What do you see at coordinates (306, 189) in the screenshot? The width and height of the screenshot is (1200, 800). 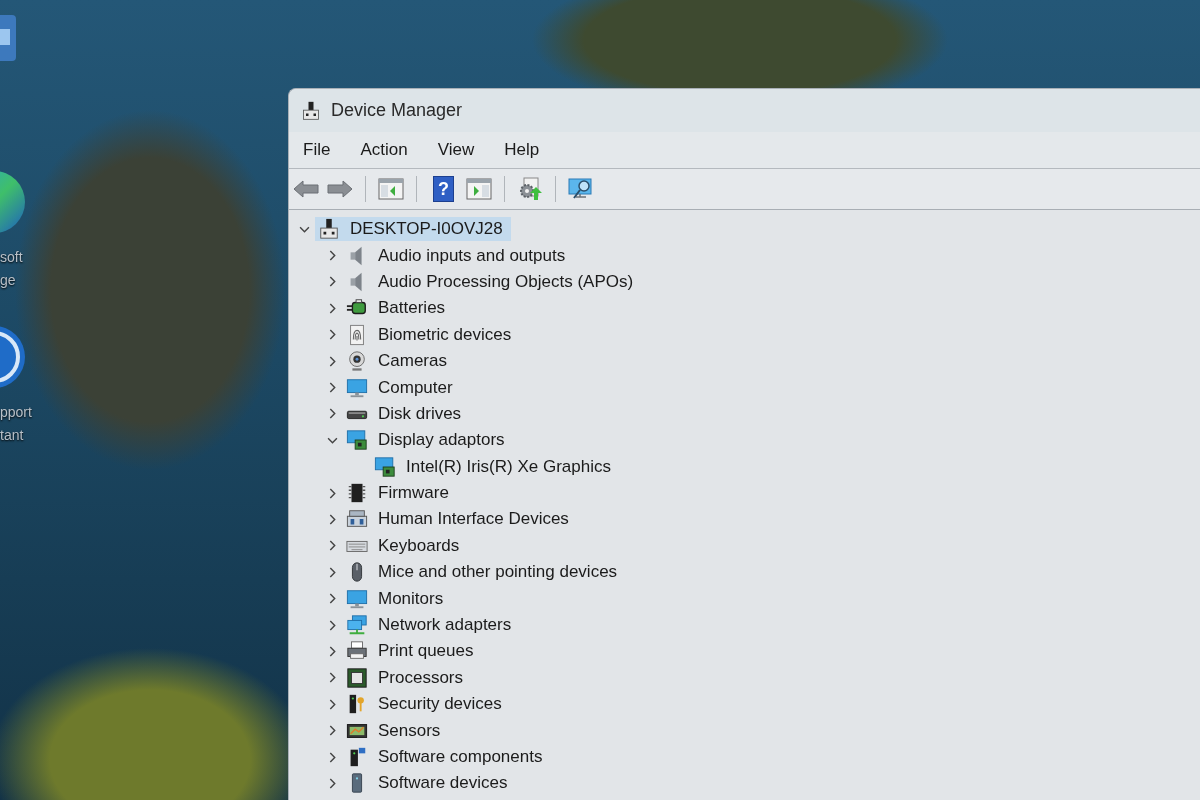 I see `arrow-left-icon` at bounding box center [306, 189].